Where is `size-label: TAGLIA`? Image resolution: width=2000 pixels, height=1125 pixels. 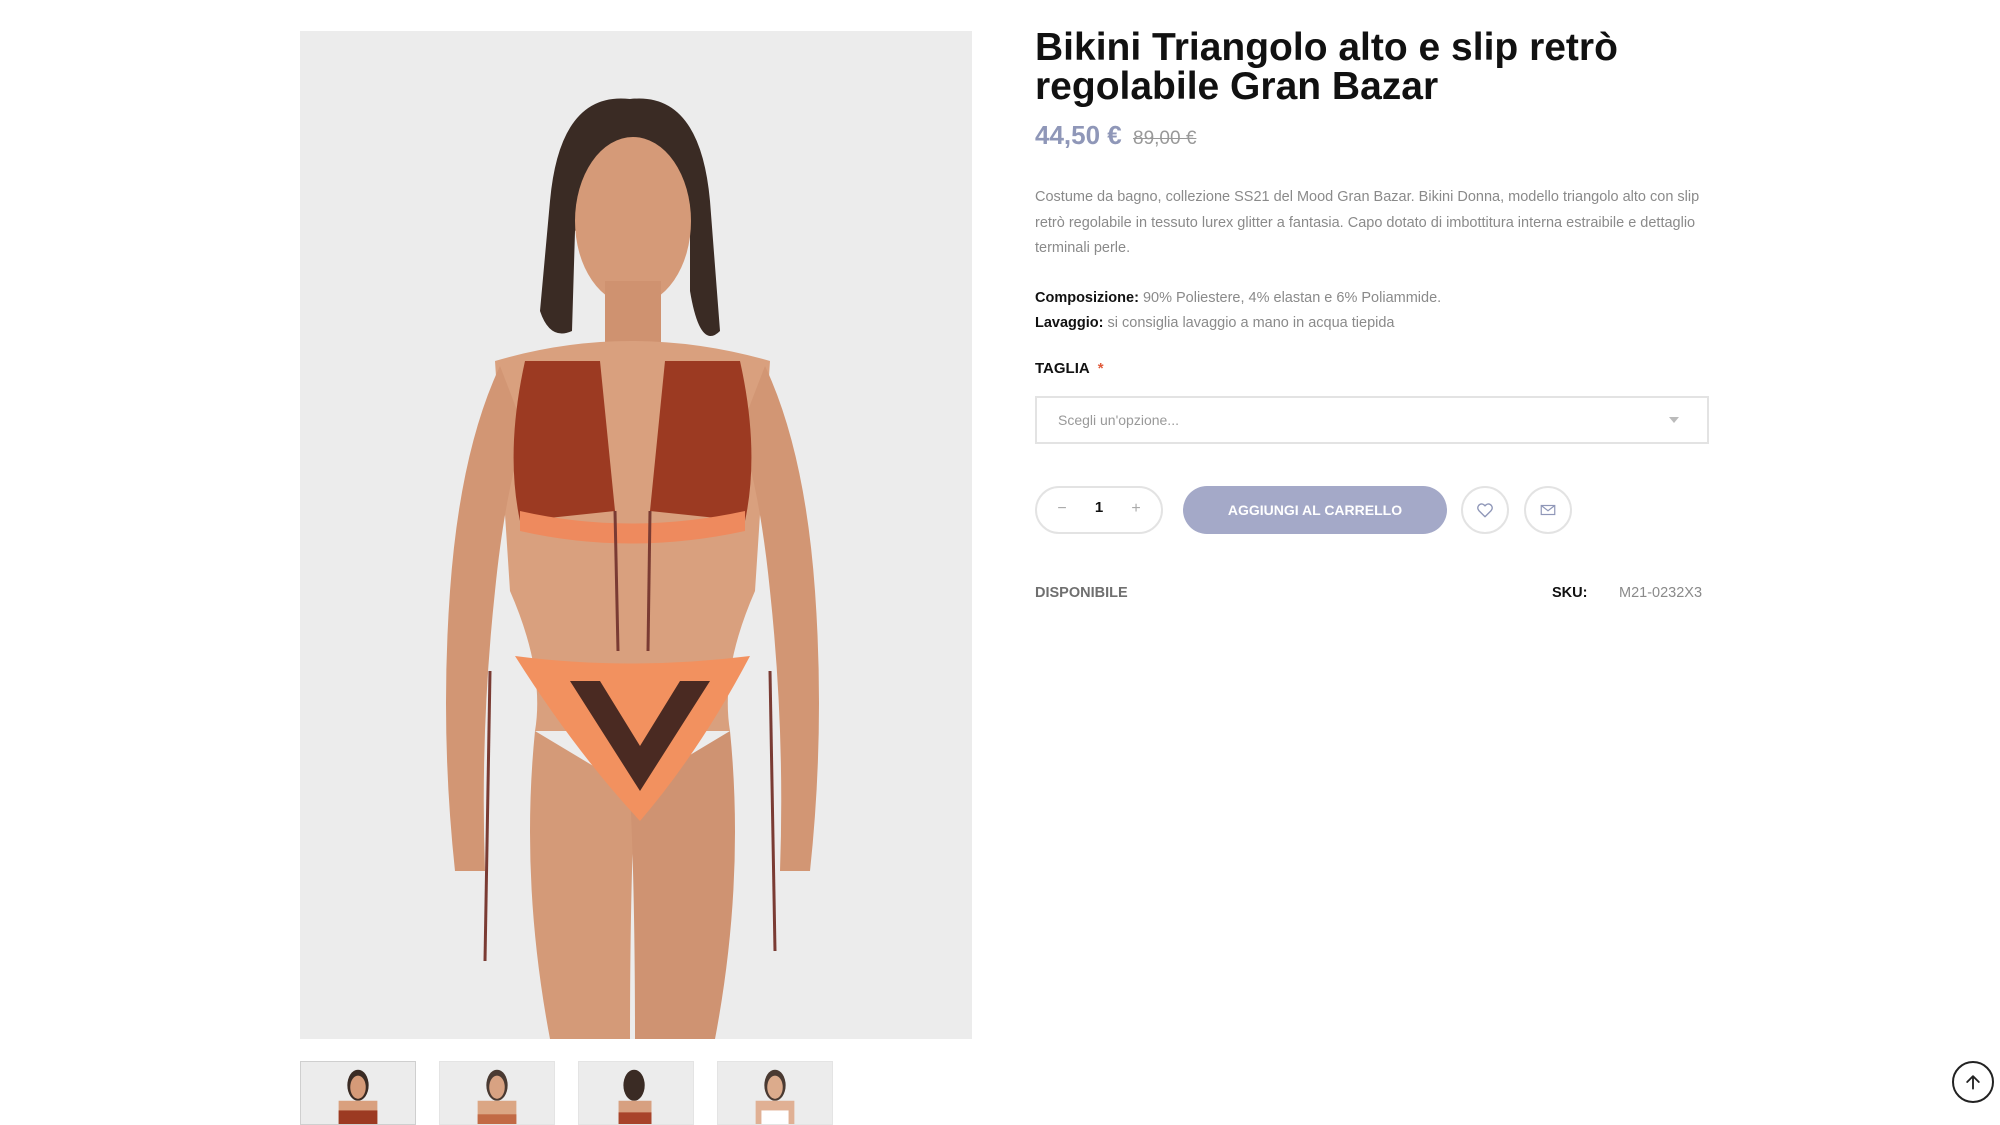
size-label: TAGLIA is located at coordinates (1062, 368).